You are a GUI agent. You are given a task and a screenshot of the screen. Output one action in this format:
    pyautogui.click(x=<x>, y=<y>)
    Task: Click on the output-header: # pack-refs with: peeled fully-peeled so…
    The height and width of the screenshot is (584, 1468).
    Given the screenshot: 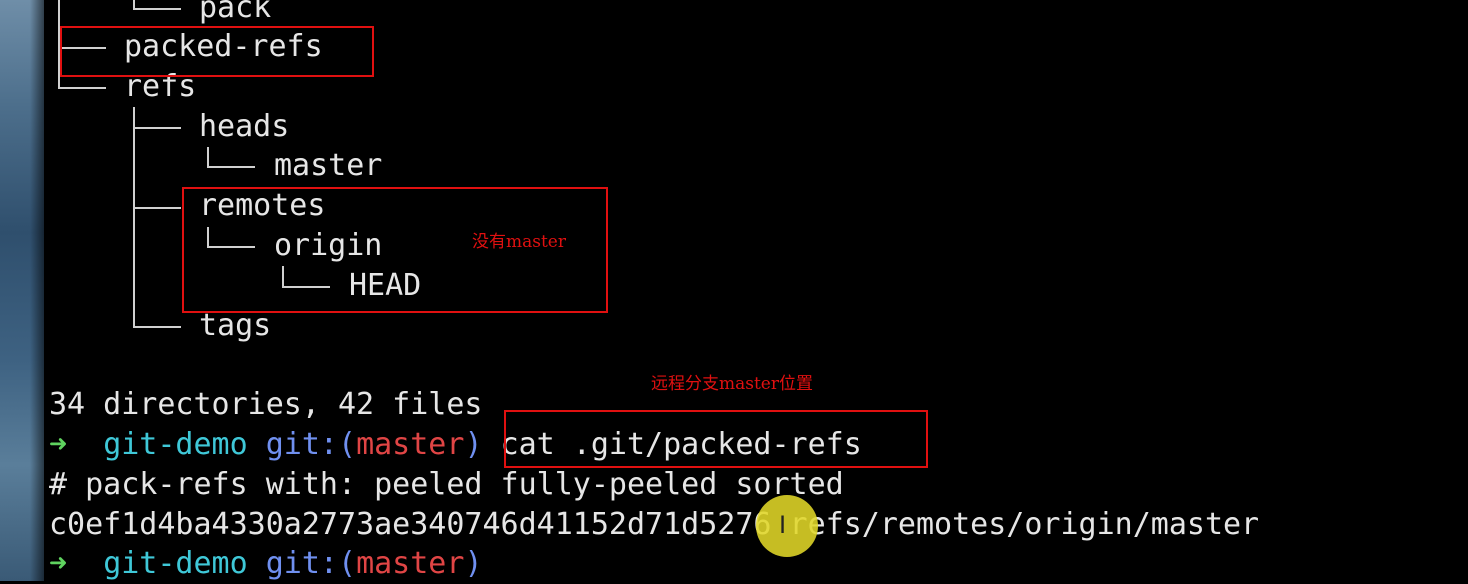 What is the action you would take?
    pyautogui.click(x=446, y=484)
    